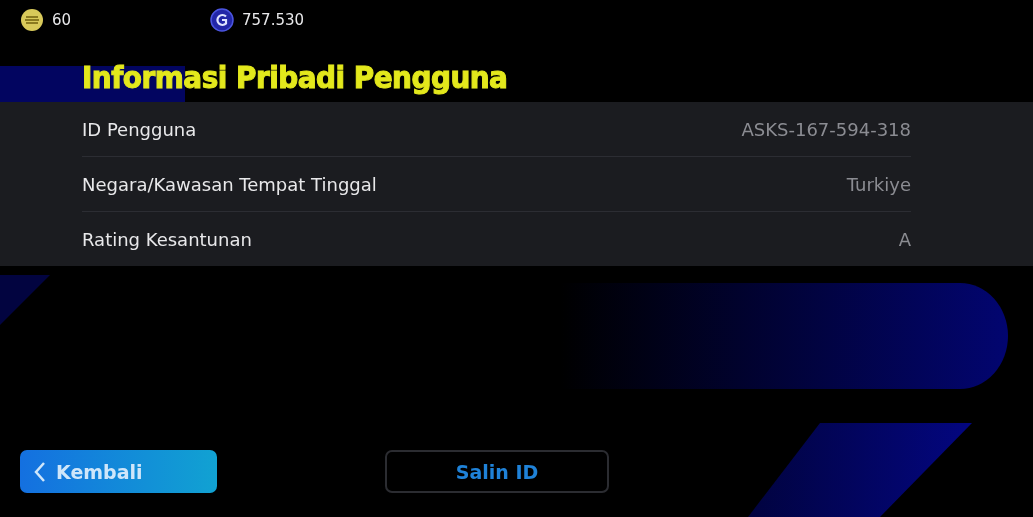 The image size is (1033, 517). What do you see at coordinates (167, 239) in the screenshot?
I see `info-label: Rating Kesantunan` at bounding box center [167, 239].